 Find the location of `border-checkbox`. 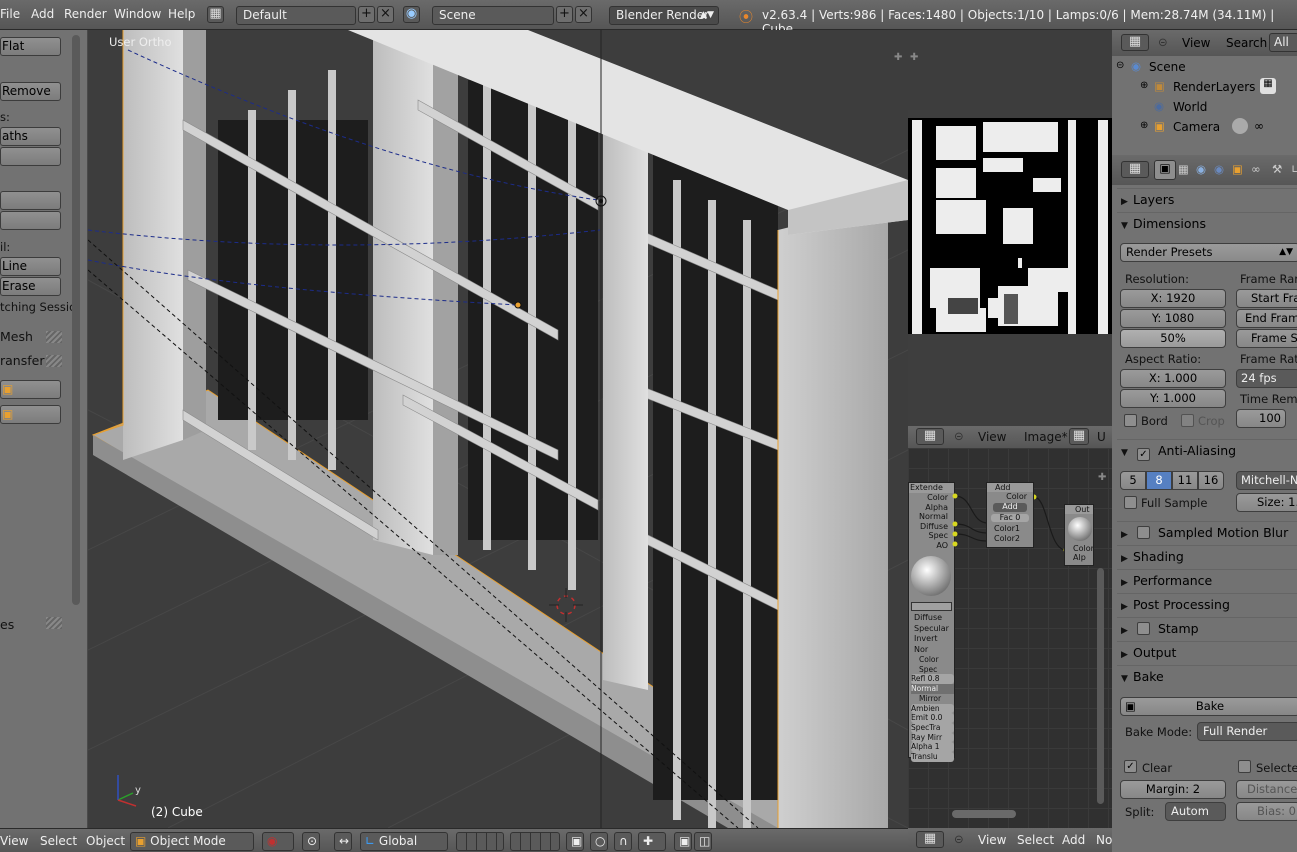

border-checkbox is located at coordinates (1130, 420).